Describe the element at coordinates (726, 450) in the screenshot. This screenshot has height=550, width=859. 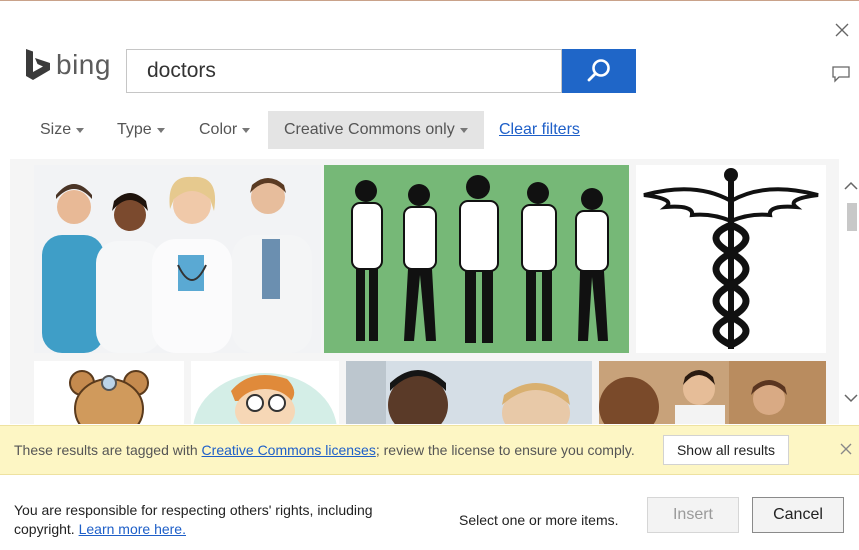
I see `show-all-results-button: Show all results` at that location.